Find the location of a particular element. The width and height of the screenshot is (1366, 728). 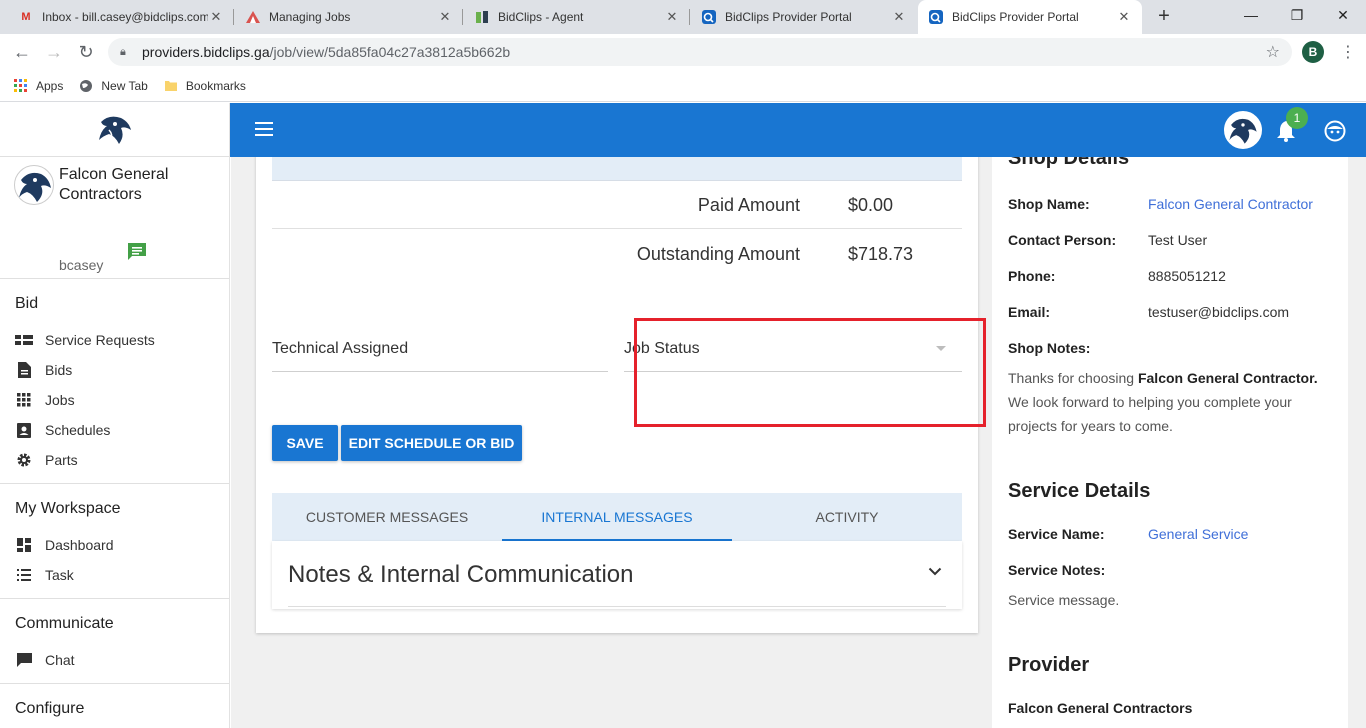

falcon-logo-icon is located at coordinates (114, 130).